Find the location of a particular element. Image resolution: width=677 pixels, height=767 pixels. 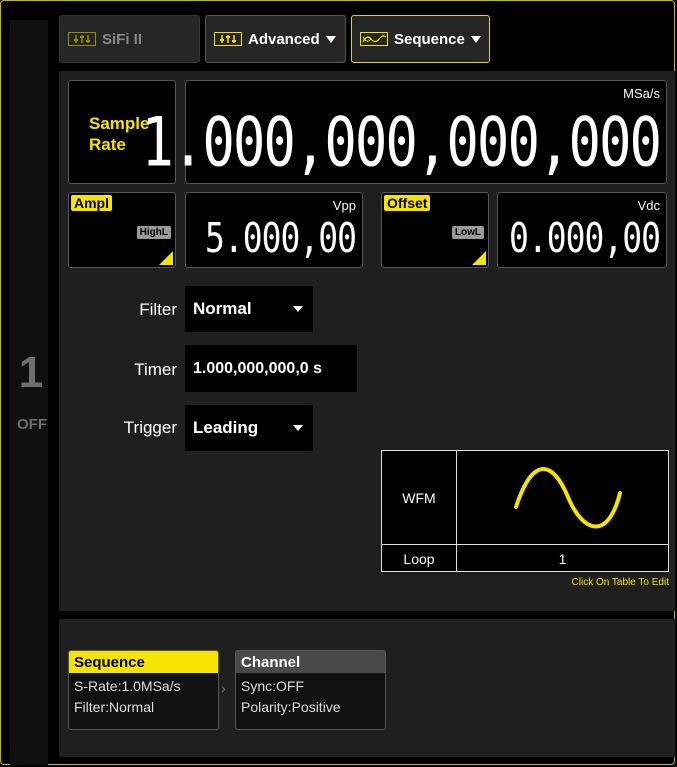

timer-value: 1.000,000,000,0 s is located at coordinates (258, 368).